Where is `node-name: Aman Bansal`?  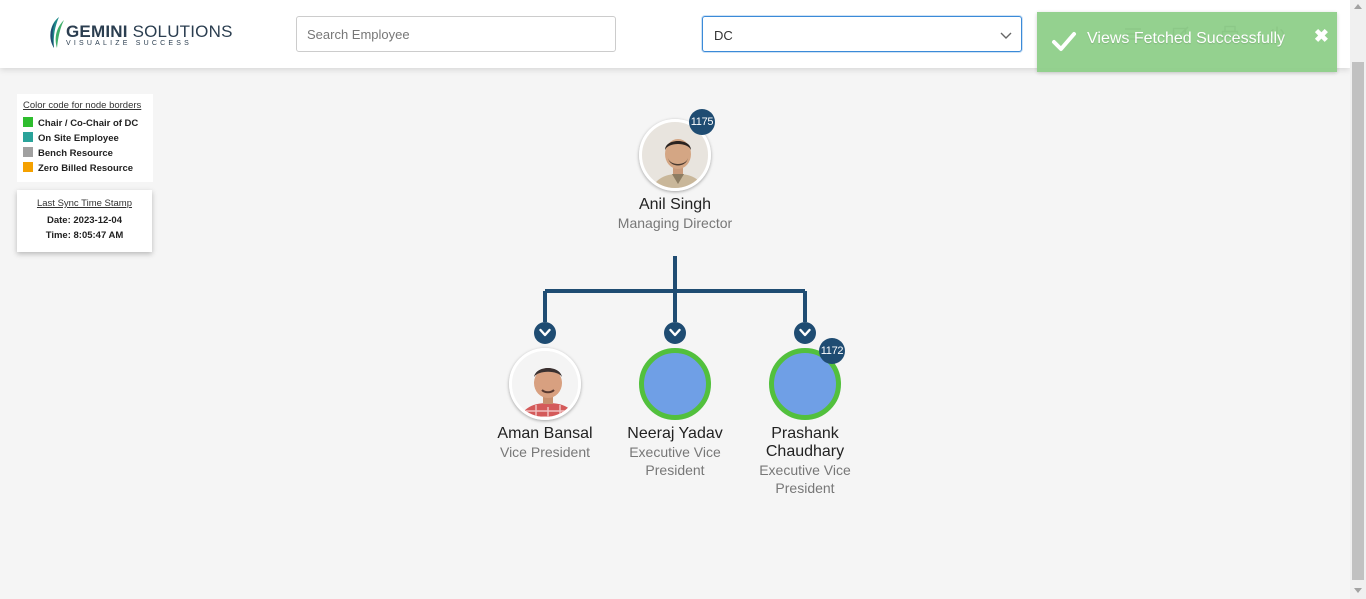
node-name: Aman Bansal is located at coordinates (545, 433).